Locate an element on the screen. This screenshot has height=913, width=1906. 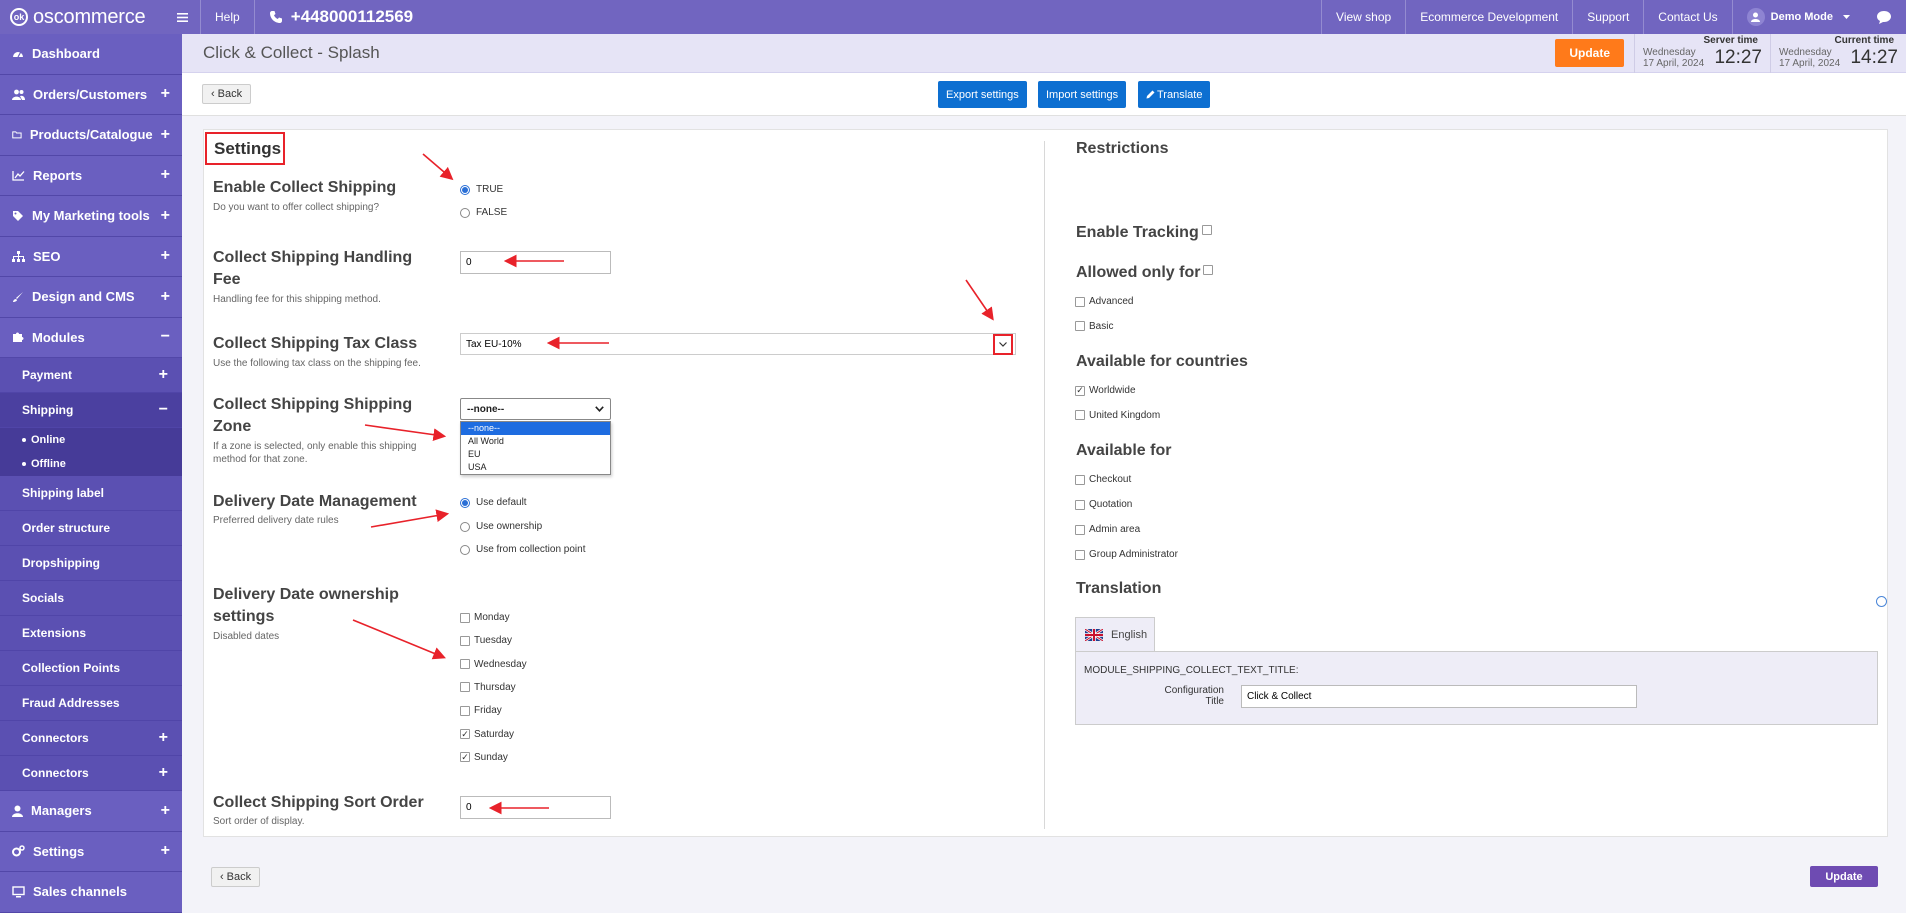
worldwide-checkbox: ✓ is located at coordinates (1080, 390).